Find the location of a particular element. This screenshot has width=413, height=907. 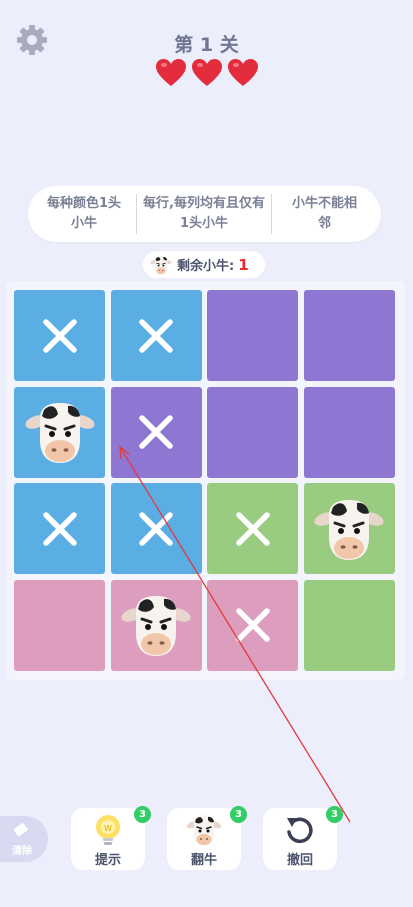

grid-cell-r3-c1 is located at coordinates (59, 528).